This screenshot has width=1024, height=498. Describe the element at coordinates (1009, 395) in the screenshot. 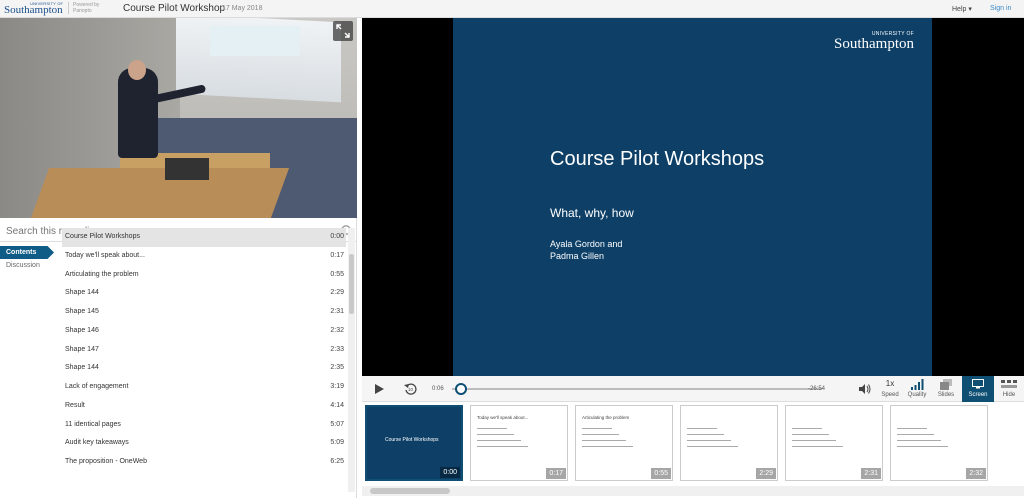

I see `hide-label: Hide` at that location.